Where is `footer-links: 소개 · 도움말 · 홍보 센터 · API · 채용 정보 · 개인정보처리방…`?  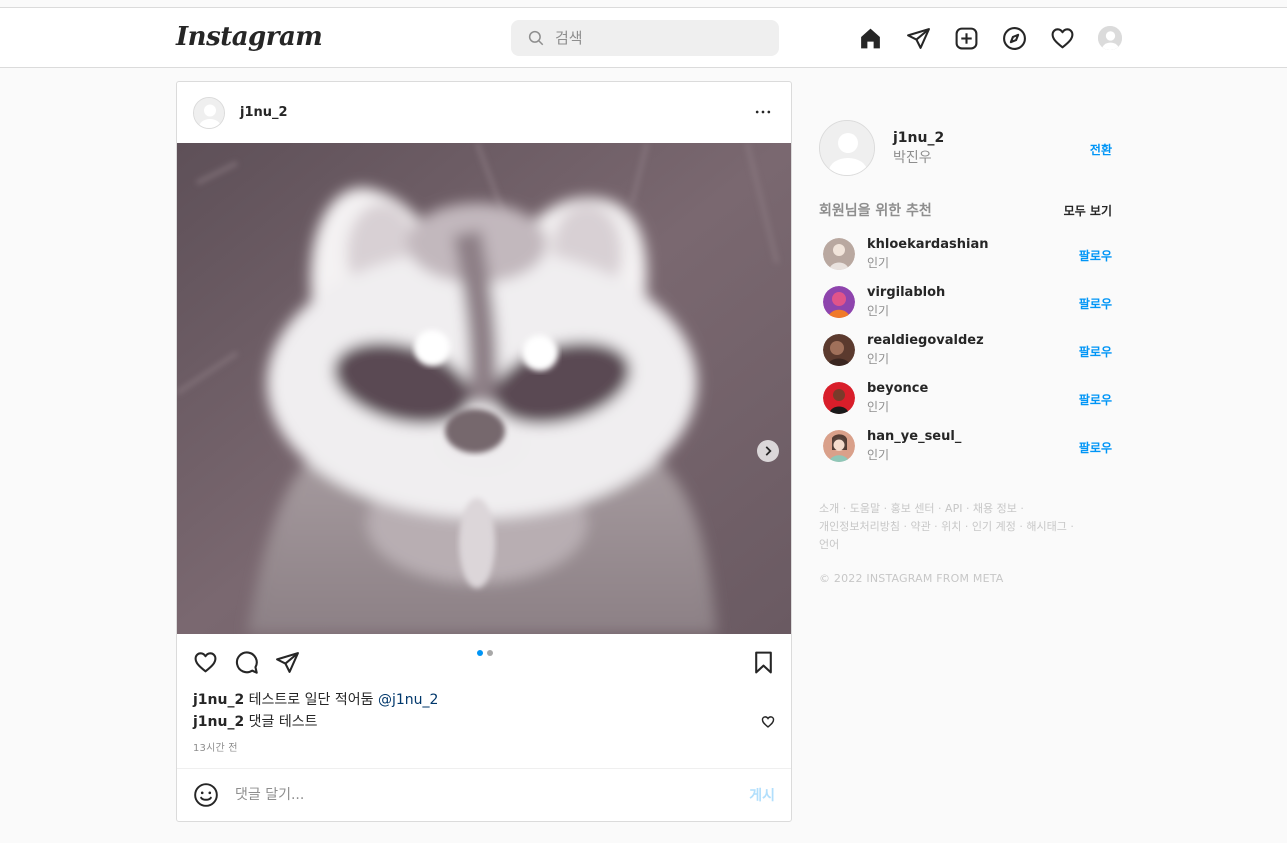
footer-links: 소개 · 도움말 · 홍보 센터 · API · 채용 정보 · 개인정보처리방… is located at coordinates (969, 527).